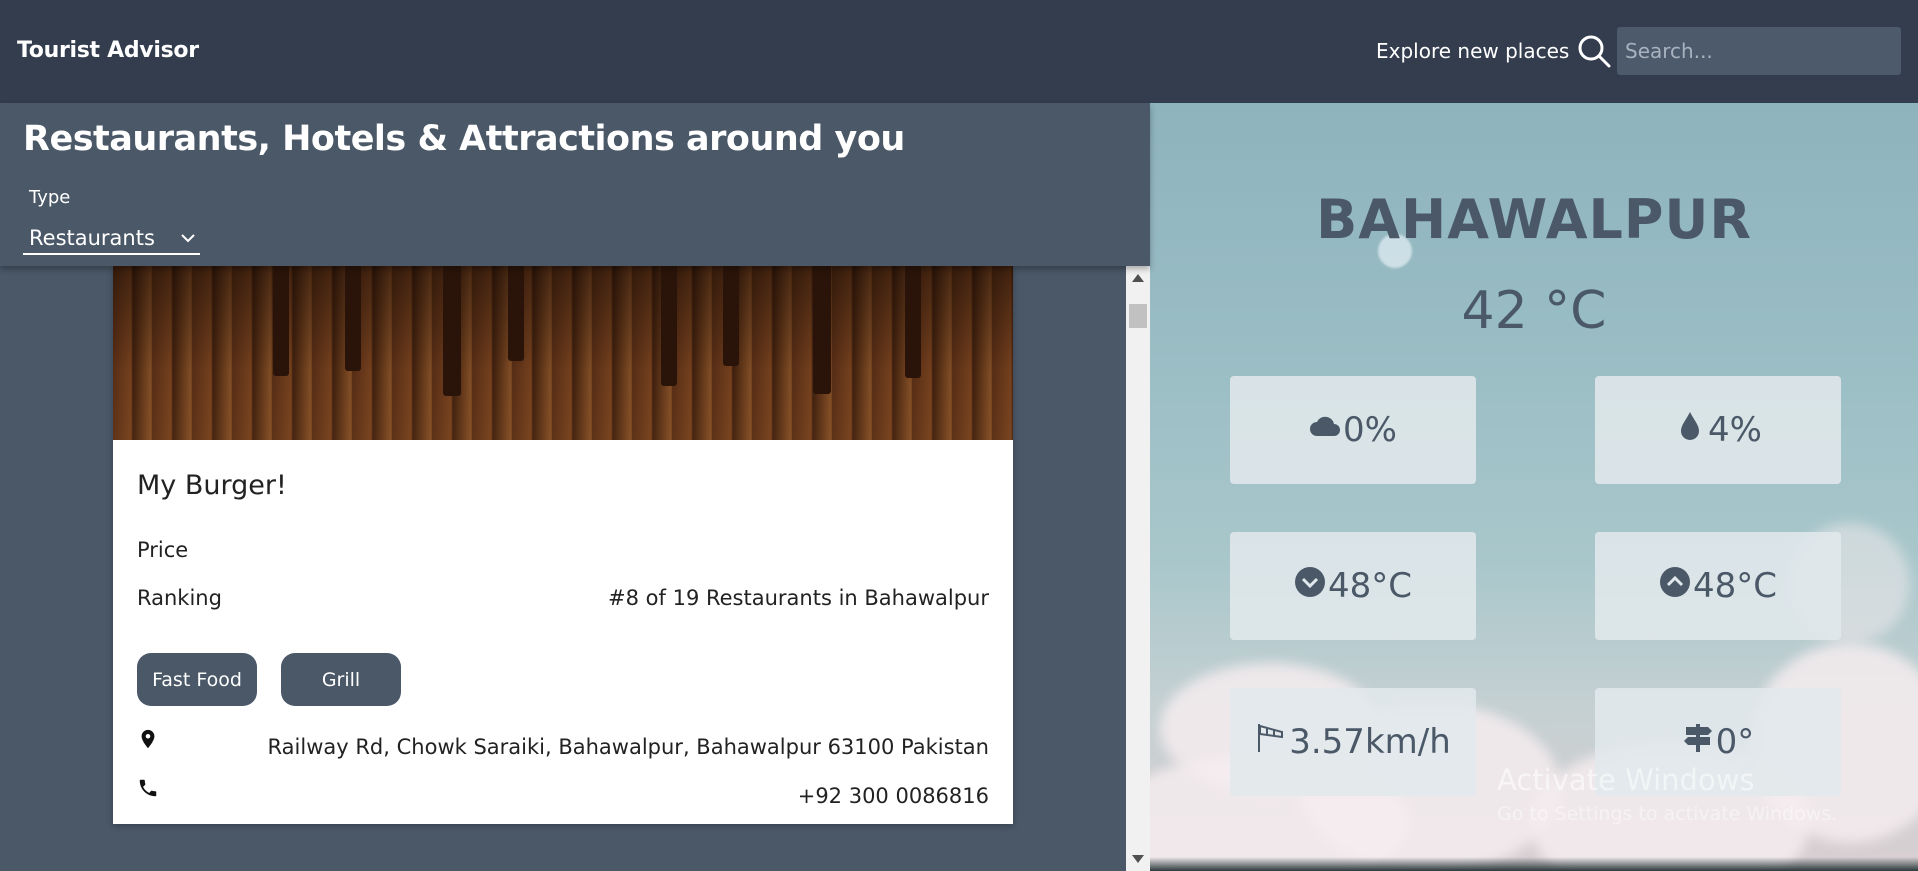  Describe the element at coordinates (1674, 582) in the screenshot. I see `chevron-up-circle-icon` at that location.